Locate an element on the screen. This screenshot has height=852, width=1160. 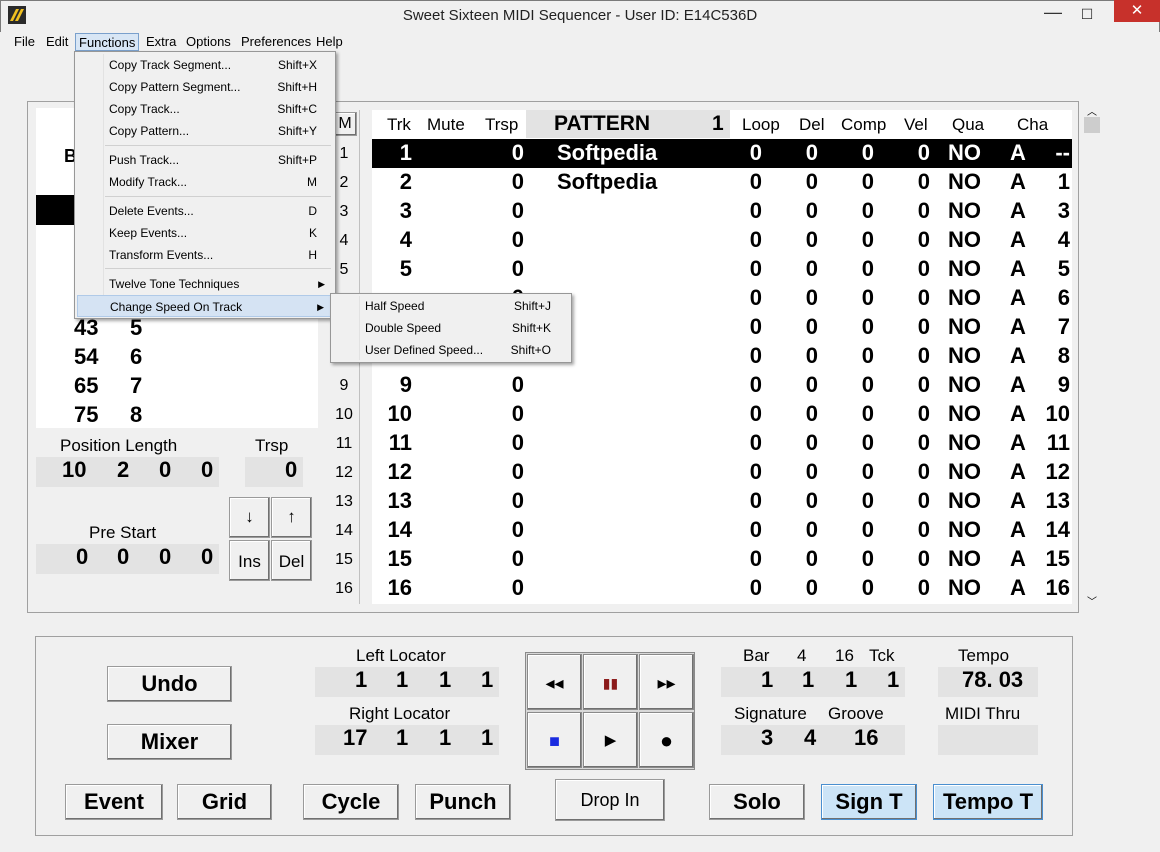
row-number: 16 is located at coordinates (344, 589).